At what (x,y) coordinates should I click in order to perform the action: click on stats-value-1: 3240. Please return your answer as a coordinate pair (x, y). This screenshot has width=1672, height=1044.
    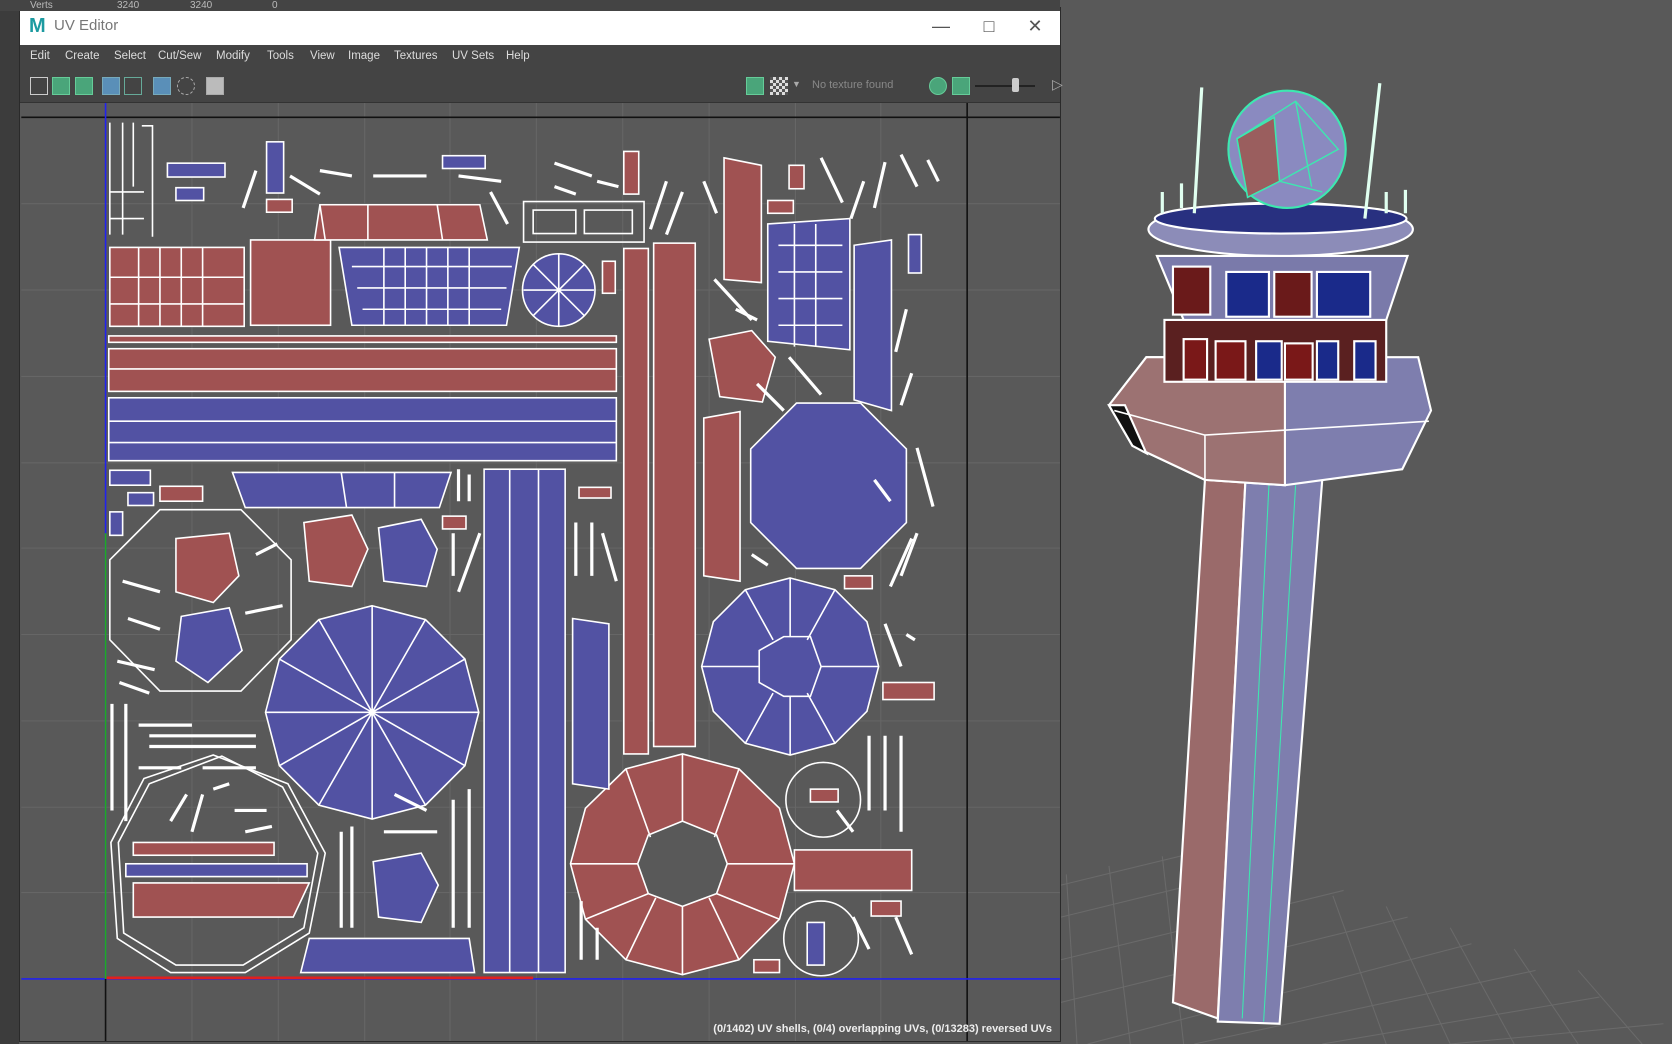
    Looking at the image, I should click on (128, 5).